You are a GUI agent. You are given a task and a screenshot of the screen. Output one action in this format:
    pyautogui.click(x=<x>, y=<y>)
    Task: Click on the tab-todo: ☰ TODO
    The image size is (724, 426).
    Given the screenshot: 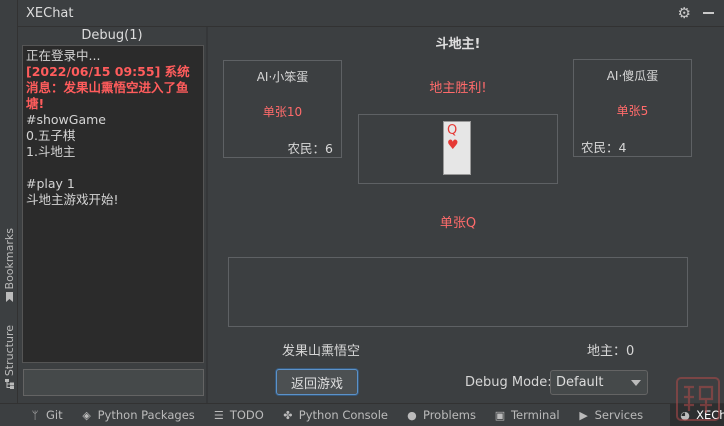 What is the action you would take?
    pyautogui.click(x=238, y=415)
    